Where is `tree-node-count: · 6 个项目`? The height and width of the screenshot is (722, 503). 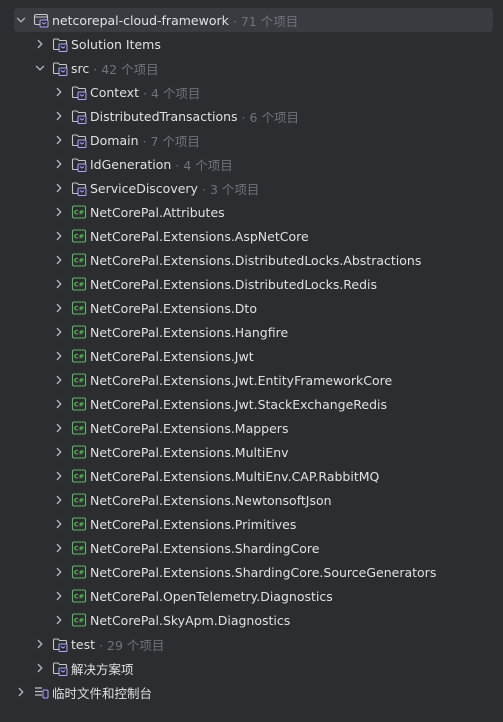 tree-node-count: · 6 个项目 is located at coordinates (268, 116).